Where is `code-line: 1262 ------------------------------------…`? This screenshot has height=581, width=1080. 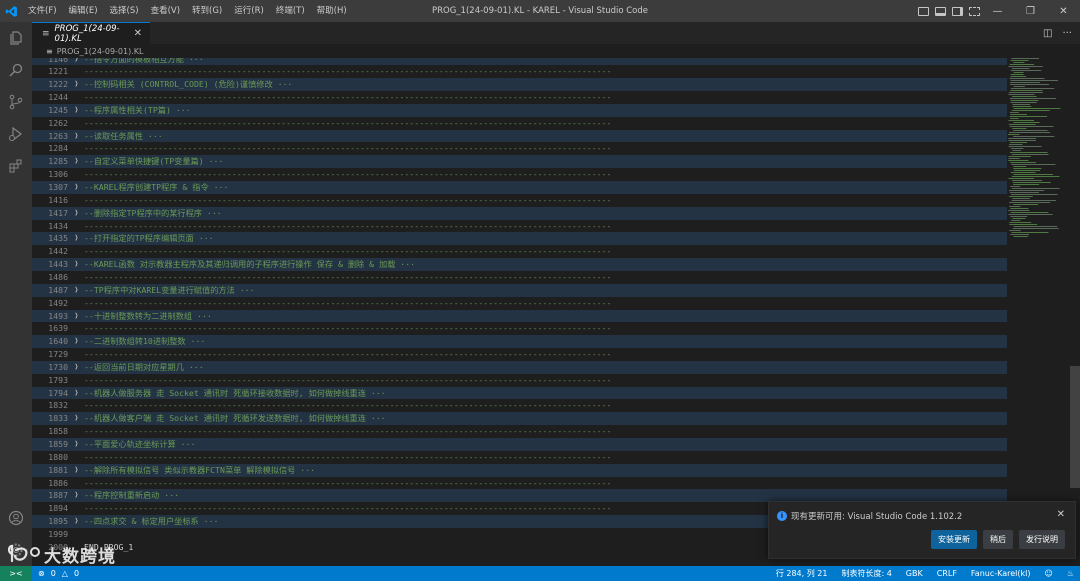 code-line: 1262 ------------------------------------… is located at coordinates (519, 123).